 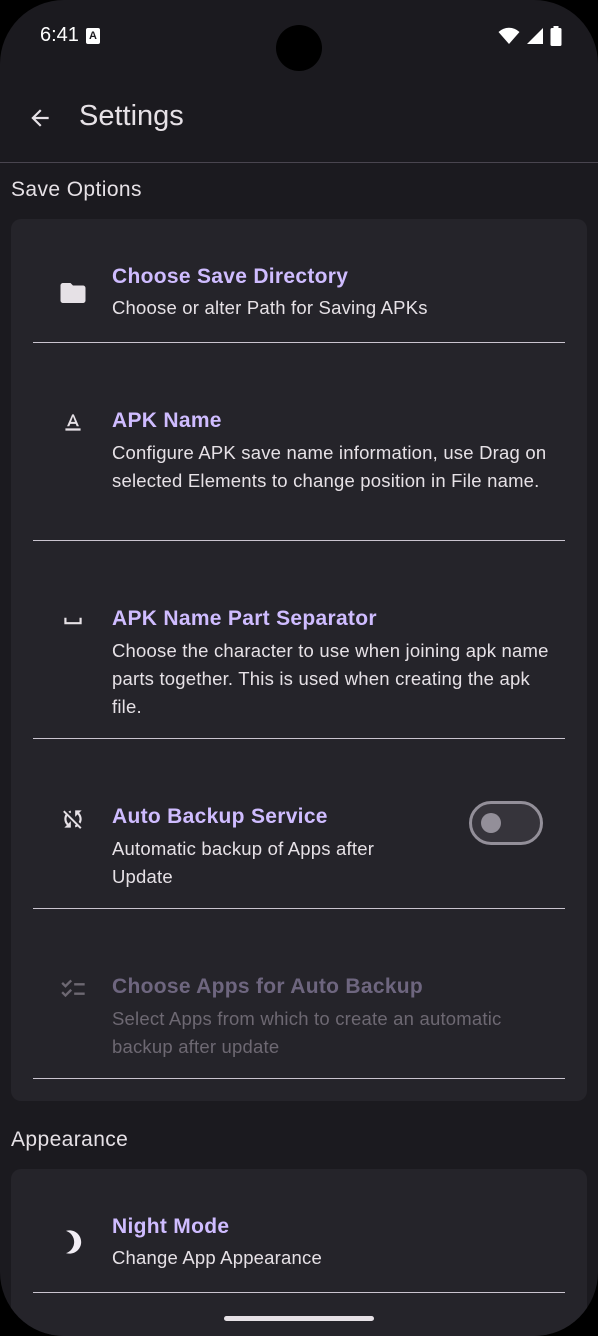 I want to click on pref-title: Choose Save Directory, so click(x=230, y=276).